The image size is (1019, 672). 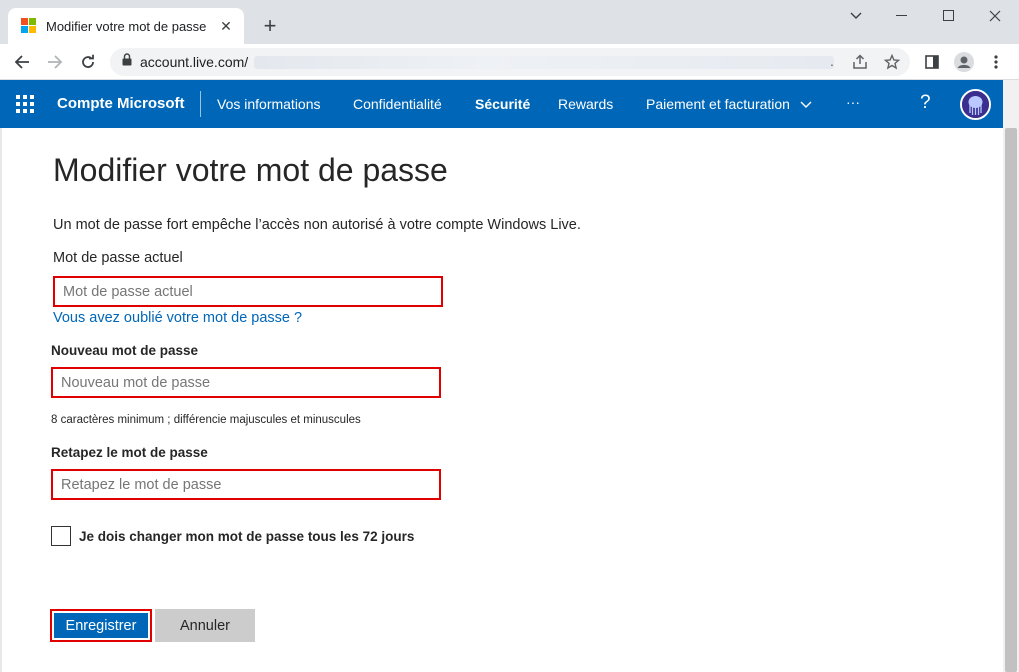 What do you see at coordinates (806, 105) in the screenshot?
I see `chevron-down-icon` at bounding box center [806, 105].